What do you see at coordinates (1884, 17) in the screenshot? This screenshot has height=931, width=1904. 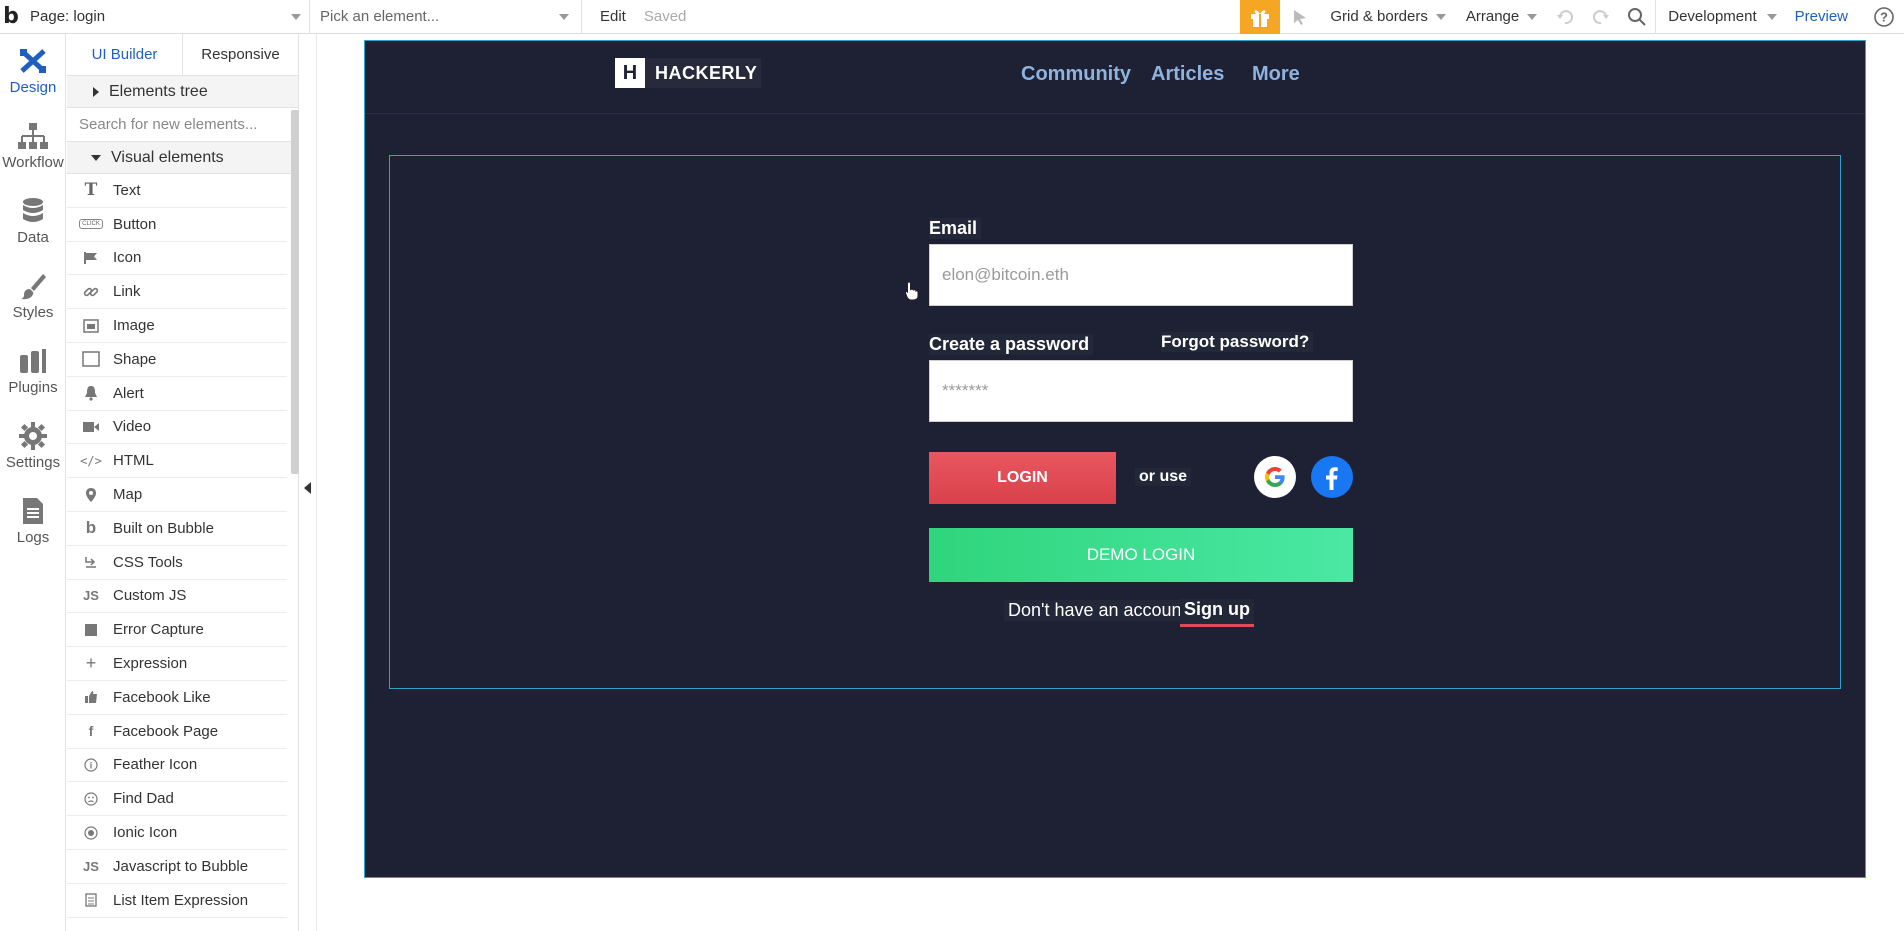 I see `help-button: ?` at bounding box center [1884, 17].